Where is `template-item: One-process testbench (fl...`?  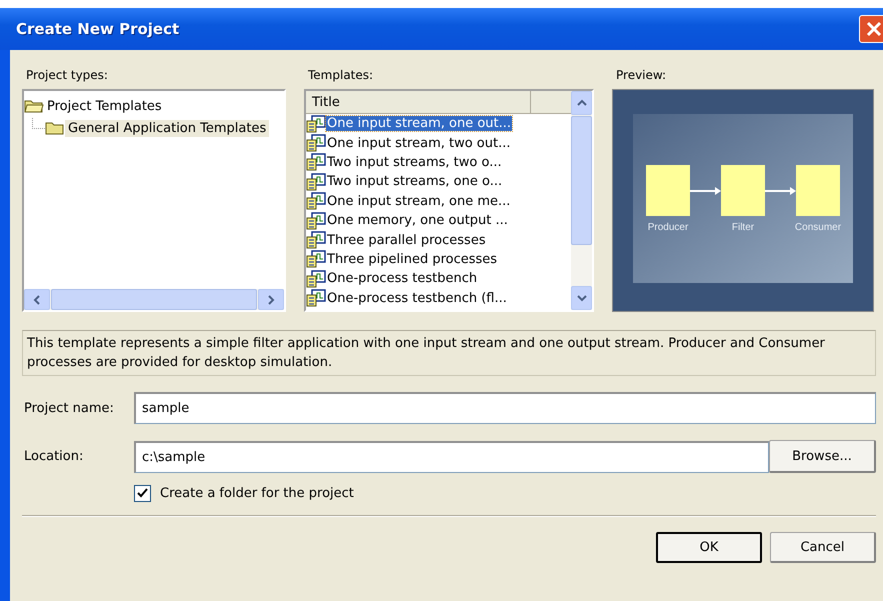
template-item: One-process testbench (fl... is located at coordinates (417, 298).